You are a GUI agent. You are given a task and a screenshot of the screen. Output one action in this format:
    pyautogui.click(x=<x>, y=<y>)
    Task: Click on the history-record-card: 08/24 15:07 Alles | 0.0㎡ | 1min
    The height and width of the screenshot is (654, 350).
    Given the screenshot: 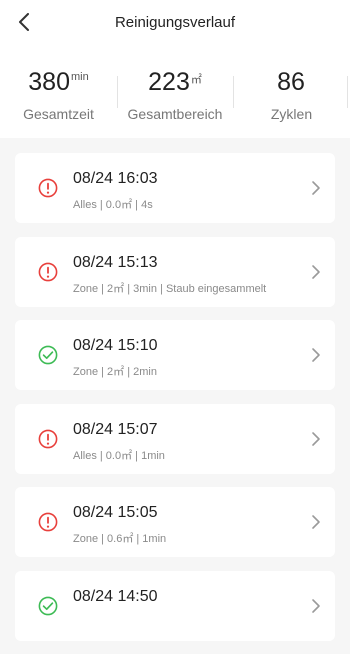 What is the action you would take?
    pyautogui.click(x=175, y=438)
    